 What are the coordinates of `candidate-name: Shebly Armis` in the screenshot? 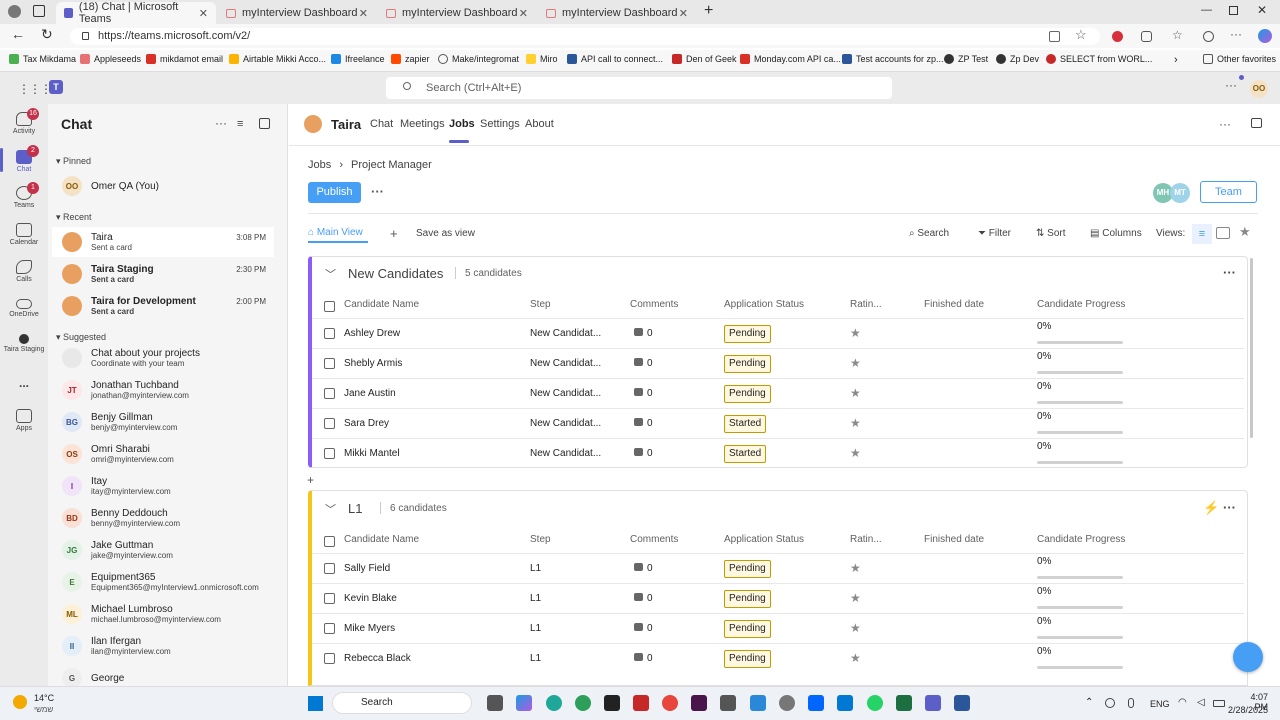 It's located at (373, 363).